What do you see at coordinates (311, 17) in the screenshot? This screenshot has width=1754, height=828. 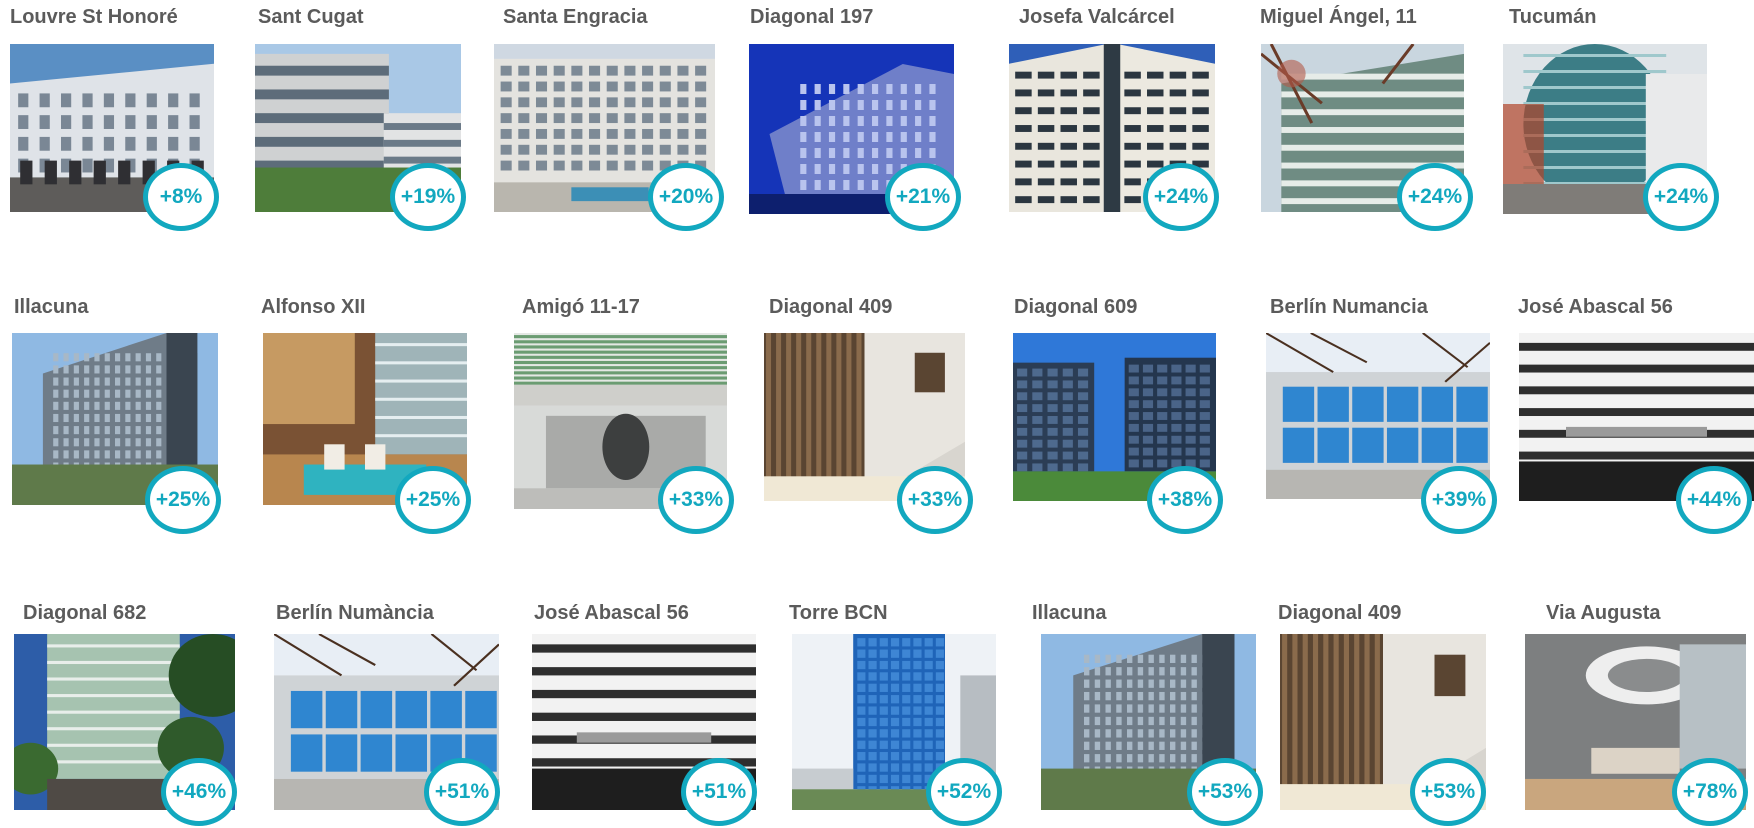 I see `property-name: Sant Cugat` at bounding box center [311, 17].